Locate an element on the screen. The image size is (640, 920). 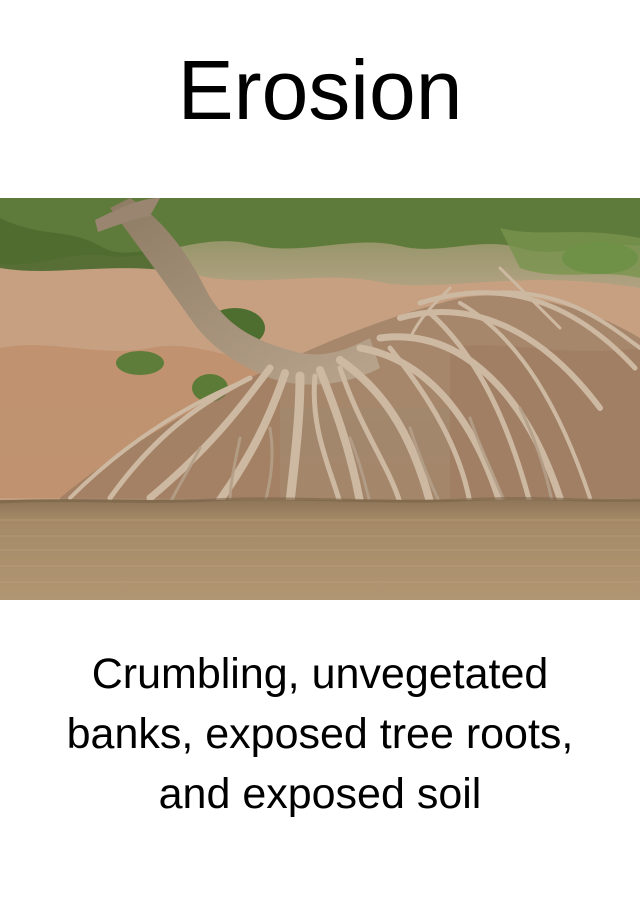
shrub is located at coordinates (140, 363).